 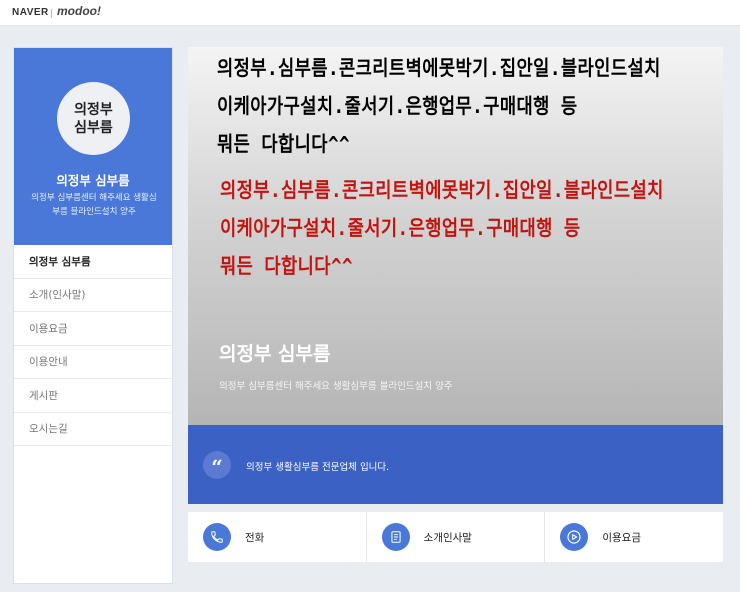 What do you see at coordinates (217, 537) in the screenshot?
I see `phone-icon` at bounding box center [217, 537].